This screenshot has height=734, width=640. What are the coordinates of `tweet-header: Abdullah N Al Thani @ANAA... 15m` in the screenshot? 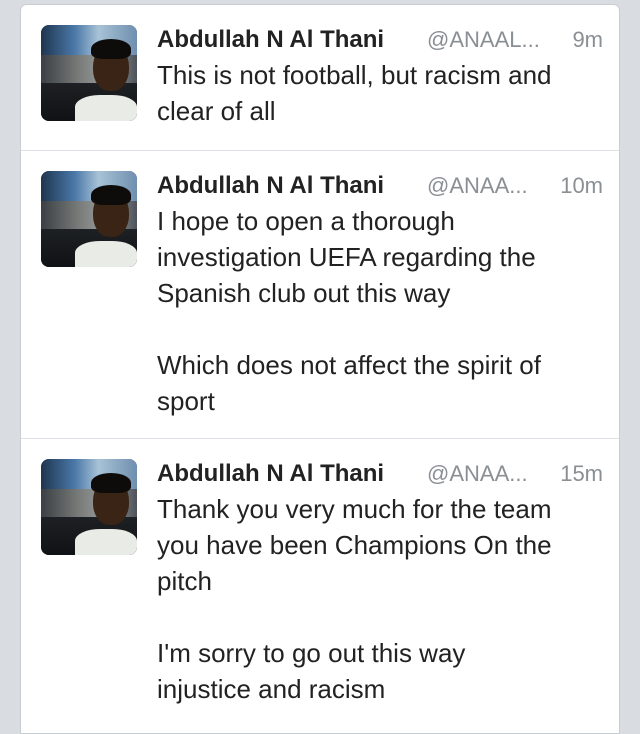 It's located at (380, 474).